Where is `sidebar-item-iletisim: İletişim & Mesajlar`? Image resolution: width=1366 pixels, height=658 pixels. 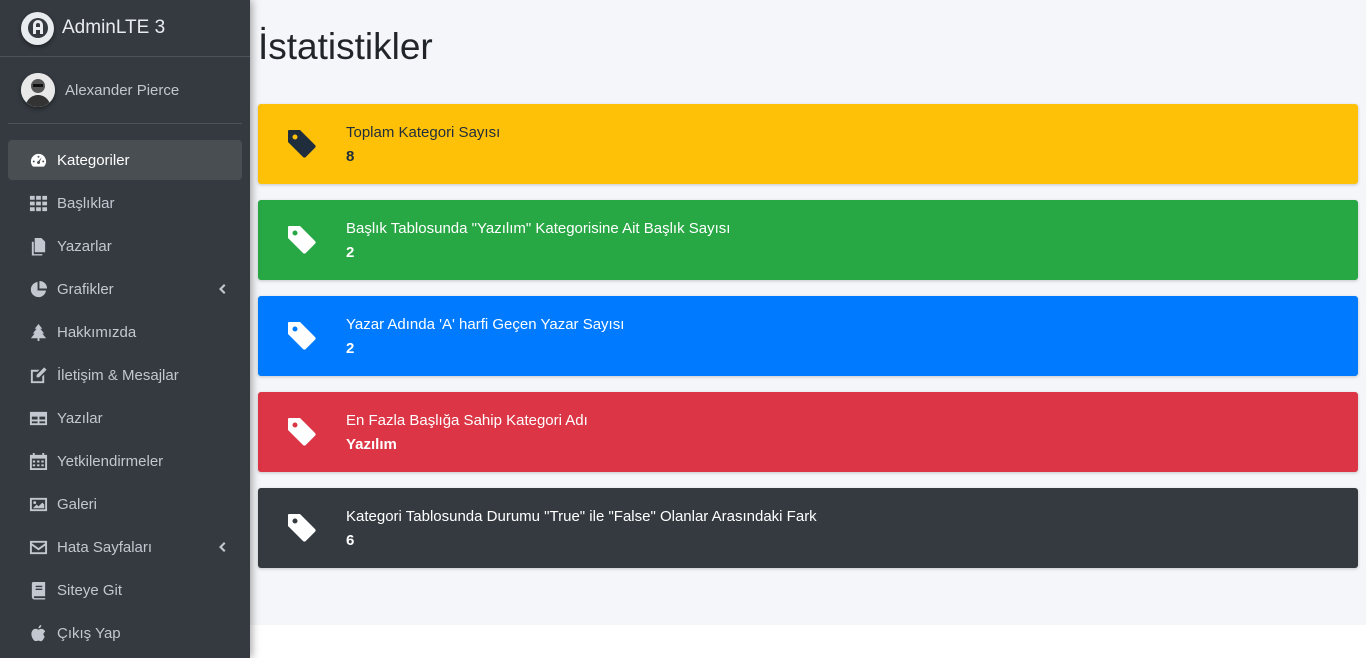 sidebar-item-iletisim: İletişim & Mesajlar is located at coordinates (125, 375).